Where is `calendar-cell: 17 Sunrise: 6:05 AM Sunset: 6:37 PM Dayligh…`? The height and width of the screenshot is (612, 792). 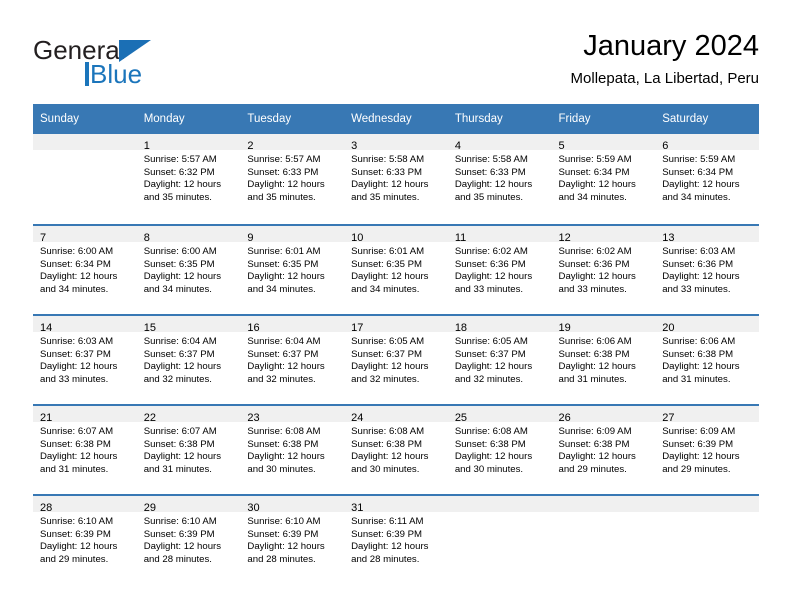
calendar-cell: 17 Sunrise: 6:05 AM Sunset: 6:37 PM Dayligh… is located at coordinates (396, 359).